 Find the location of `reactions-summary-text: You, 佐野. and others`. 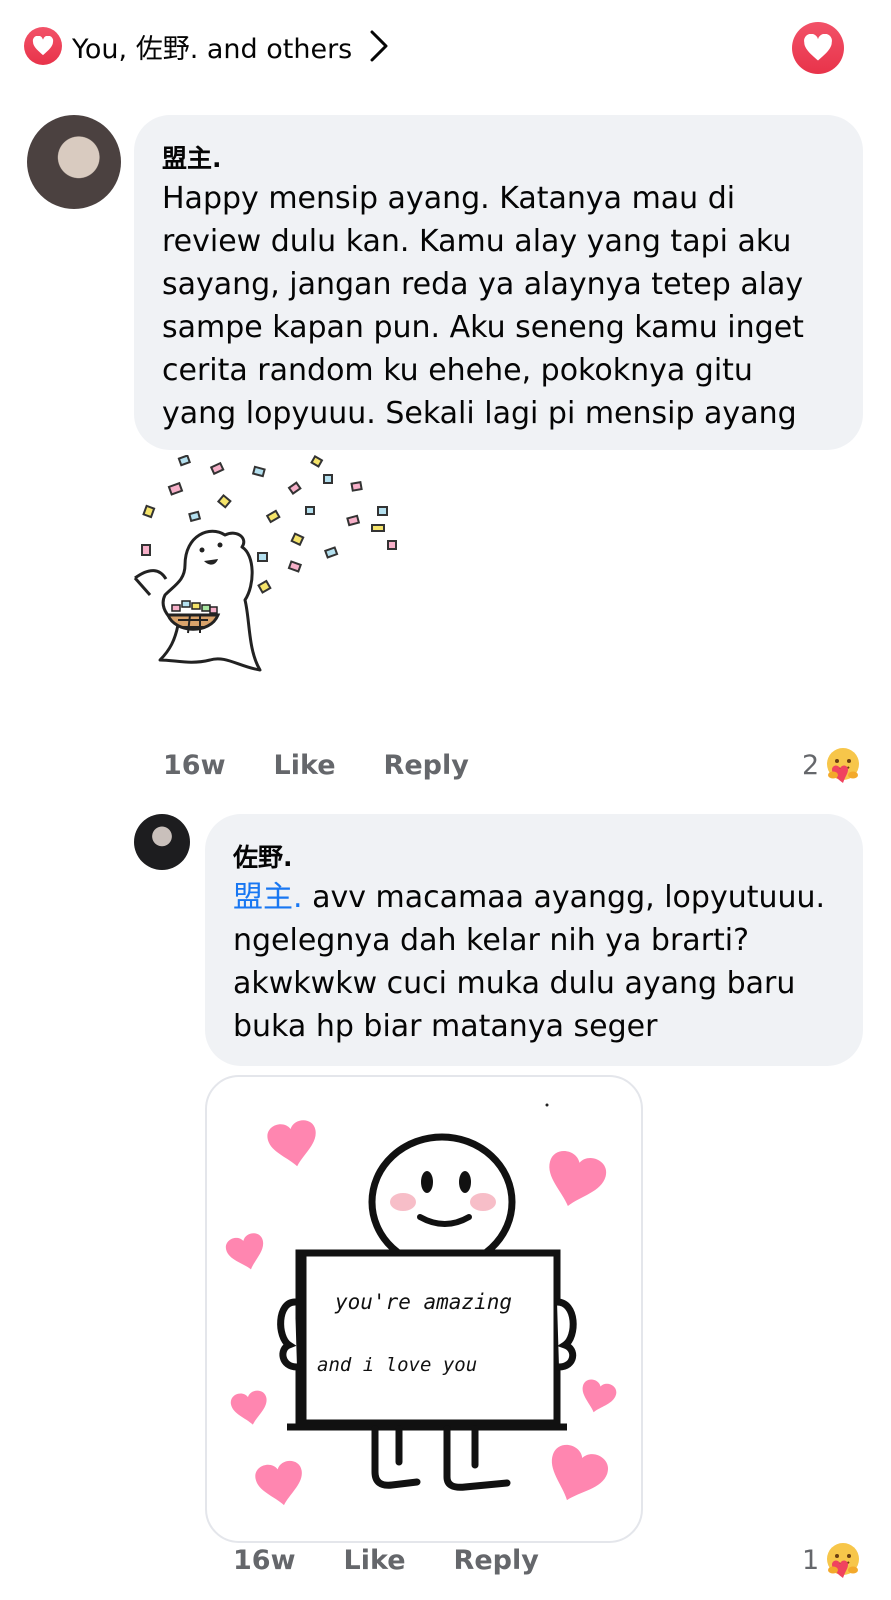

reactions-summary-text: You, 佐野. and others is located at coordinates (212, 46).